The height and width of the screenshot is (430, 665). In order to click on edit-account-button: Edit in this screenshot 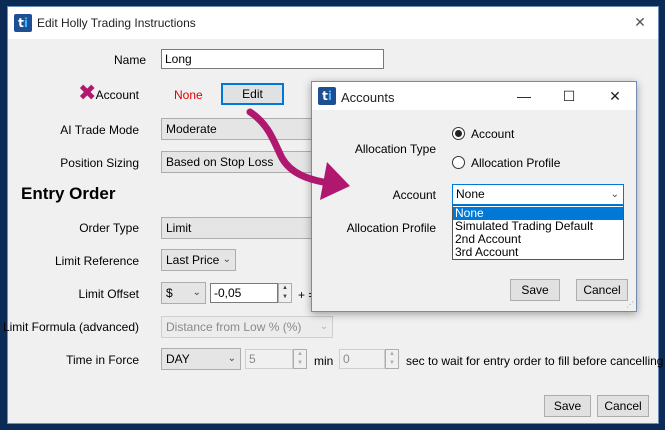, I will do `click(252, 94)`.